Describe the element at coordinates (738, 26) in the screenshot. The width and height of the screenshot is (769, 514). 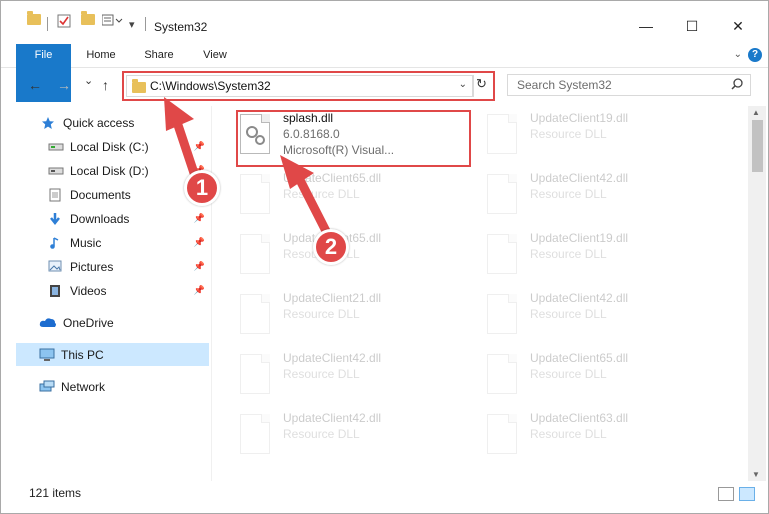
I see `close-button: ✕` at that location.